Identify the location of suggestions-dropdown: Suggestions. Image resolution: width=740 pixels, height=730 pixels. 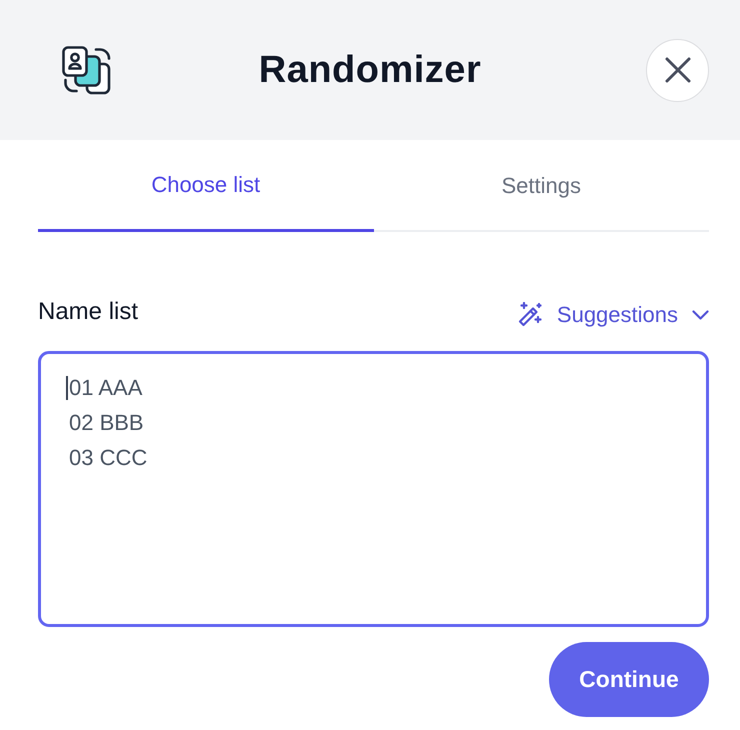
(613, 314).